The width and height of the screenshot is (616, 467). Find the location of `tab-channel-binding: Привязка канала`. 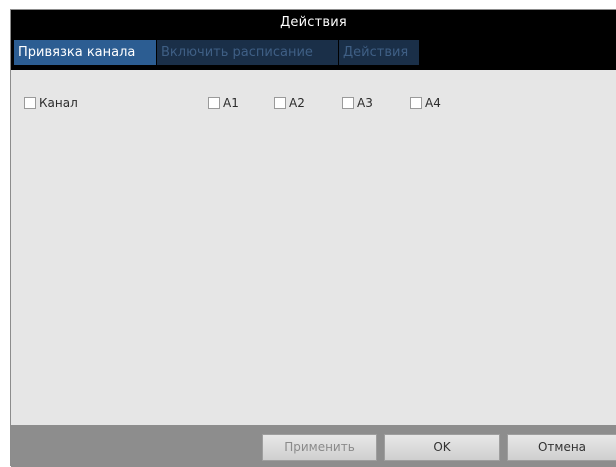

tab-channel-binding: Привязка канала is located at coordinates (85, 52).